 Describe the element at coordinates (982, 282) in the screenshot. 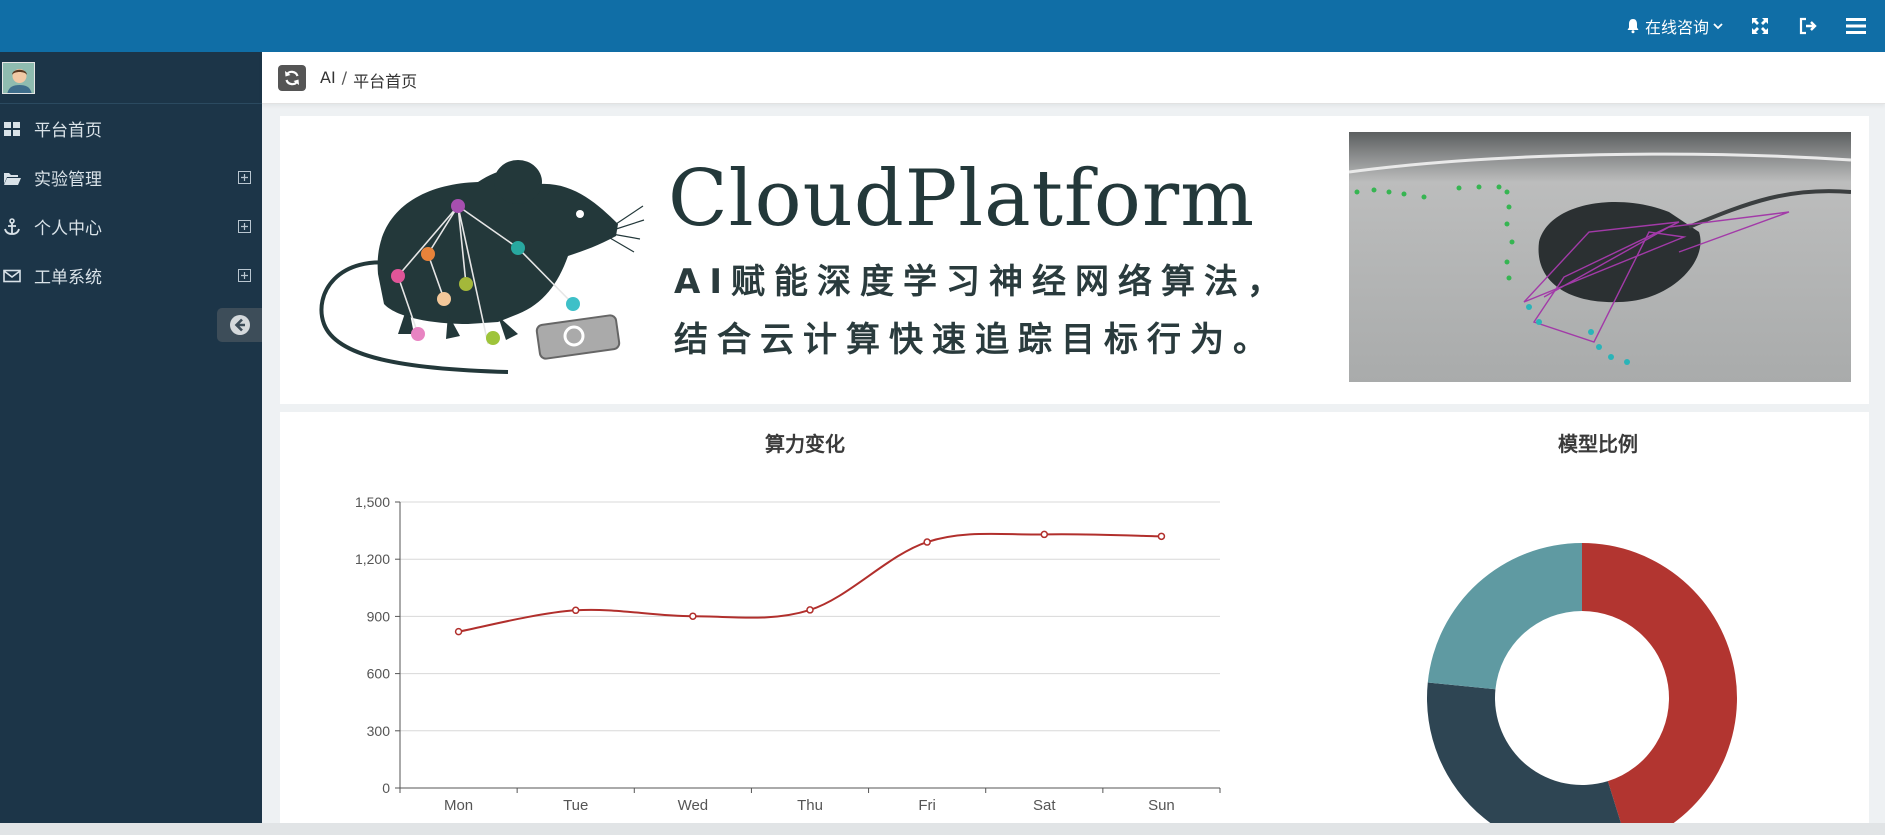

I see `slogan-line-1: AI赋能深度学习神经网络算法，` at that location.